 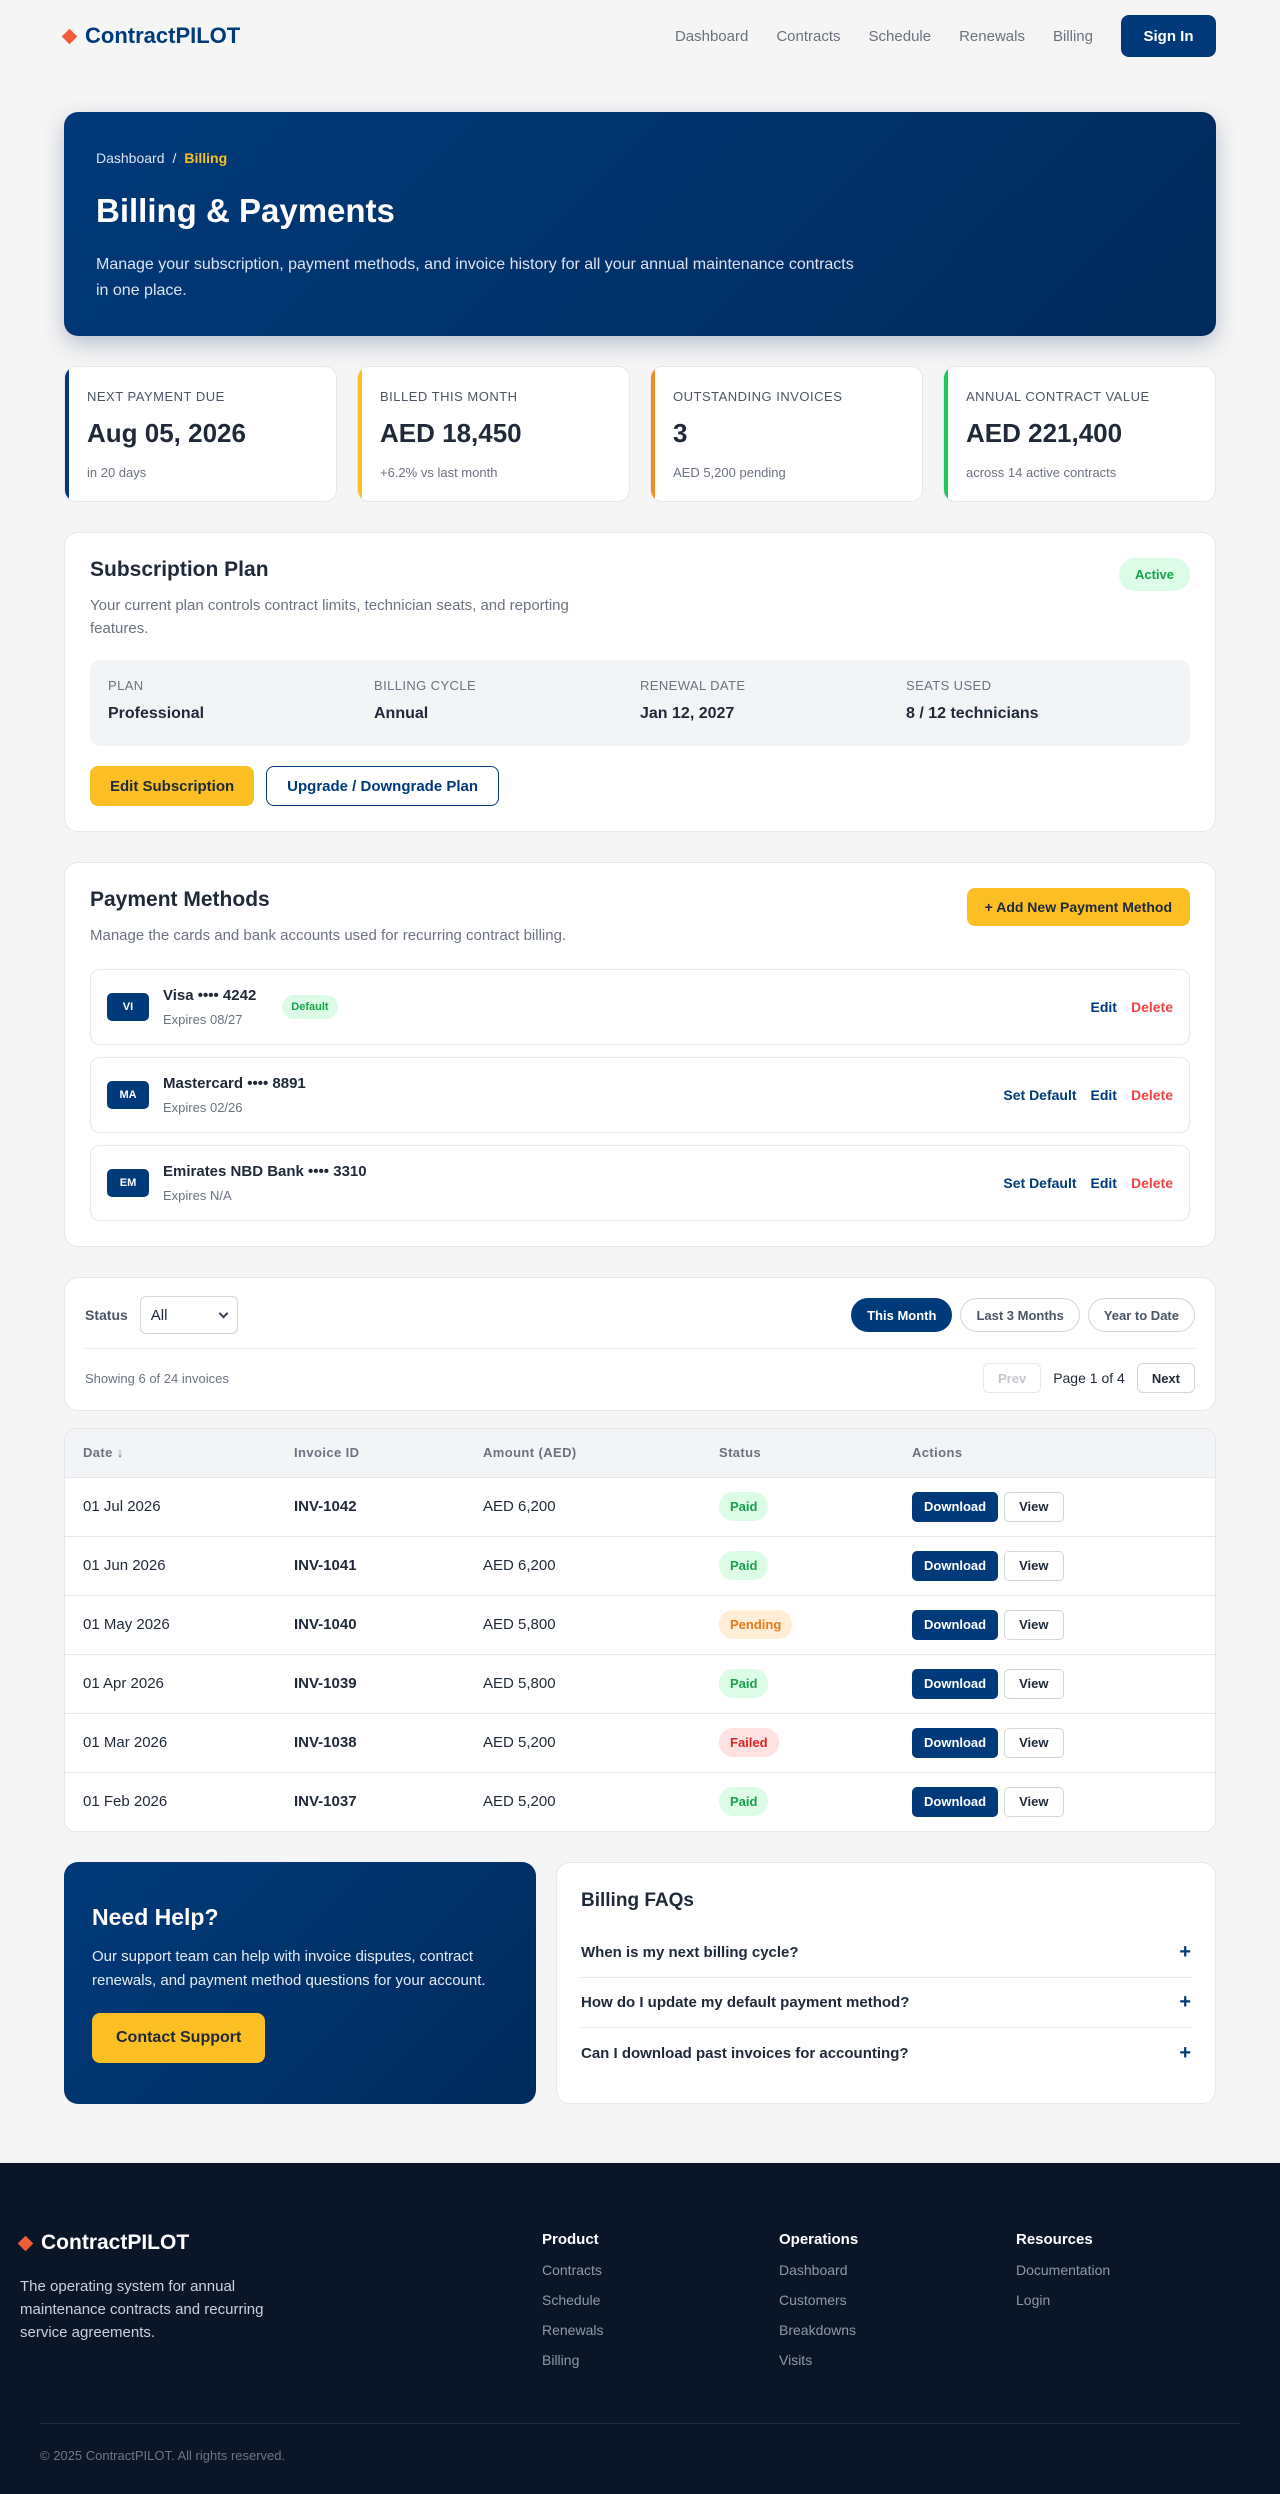 I want to click on nav-billing: Billing, so click(x=1073, y=36).